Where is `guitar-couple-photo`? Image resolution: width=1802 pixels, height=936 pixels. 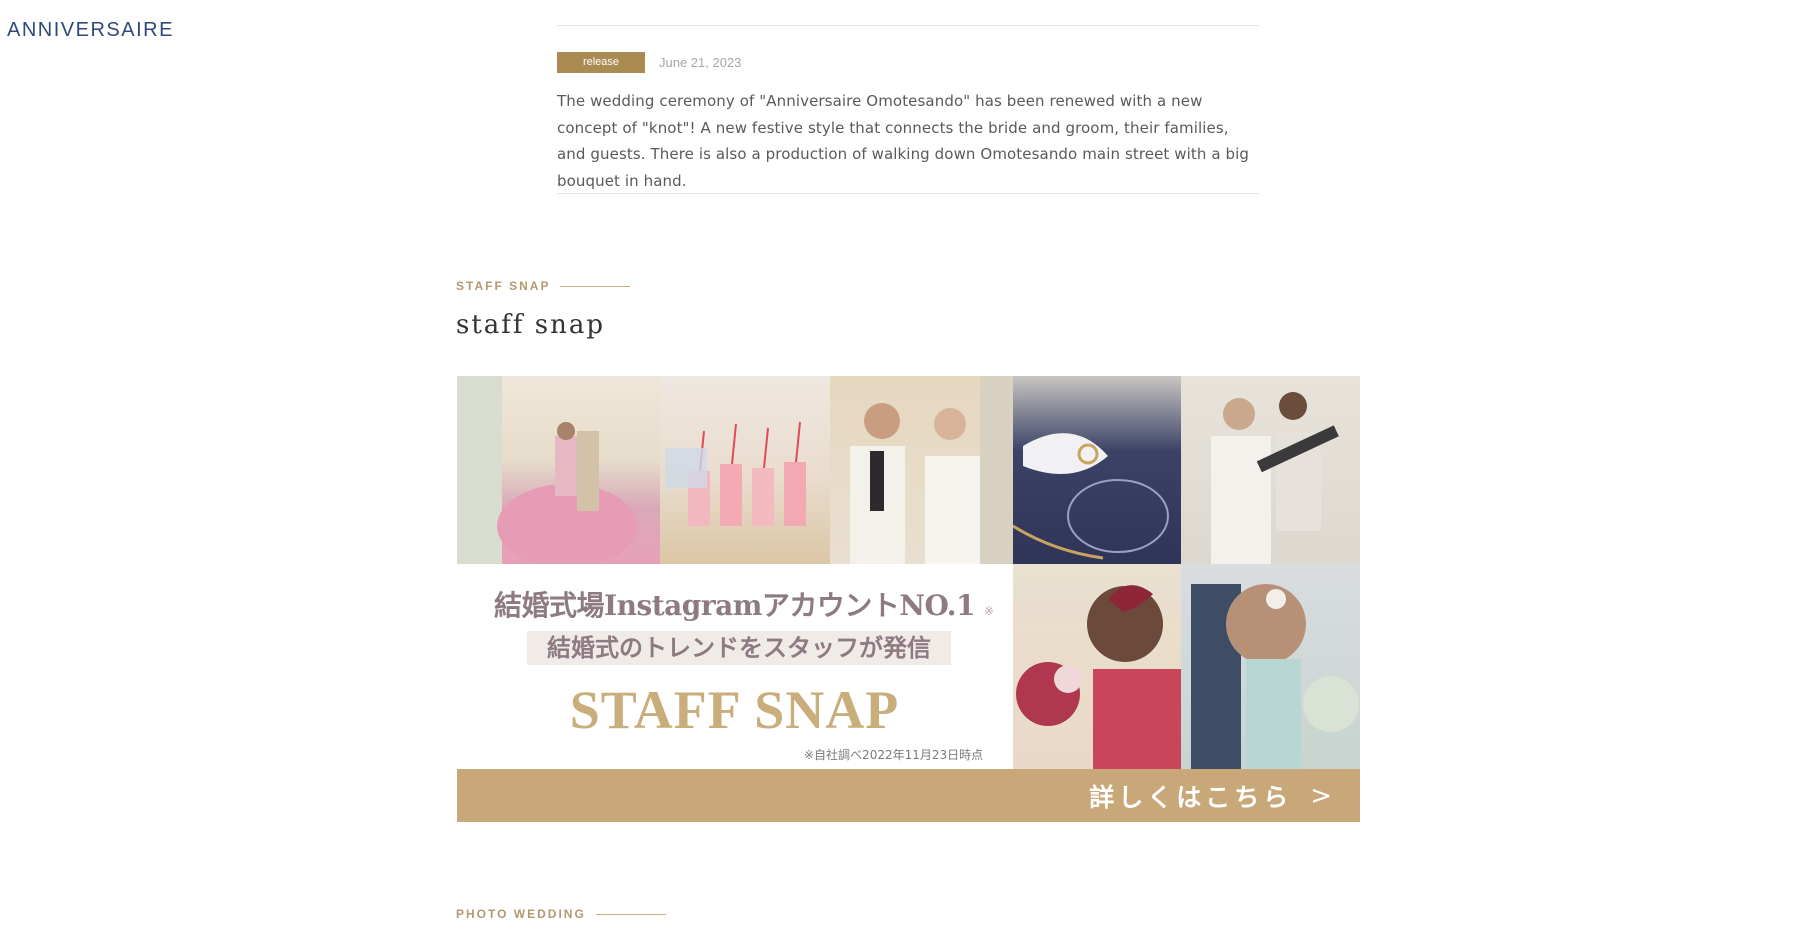 guitar-couple-photo is located at coordinates (1270, 470).